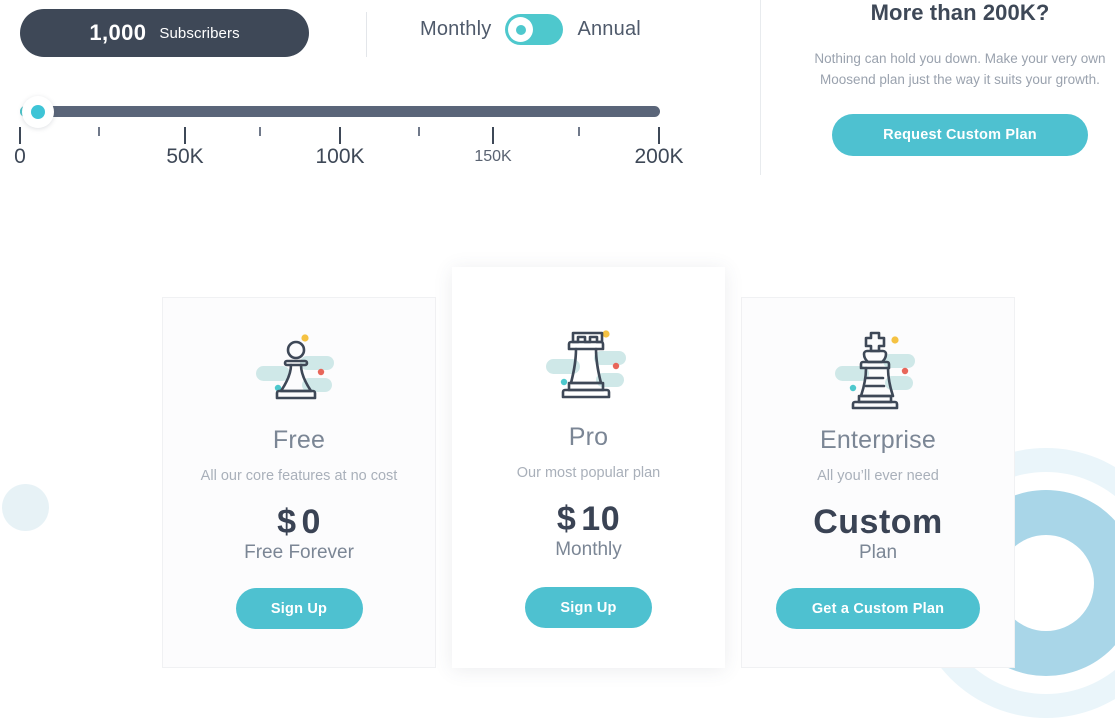 The image size is (1115, 718). What do you see at coordinates (295, 367) in the screenshot?
I see `chess-pawn-icon` at bounding box center [295, 367].